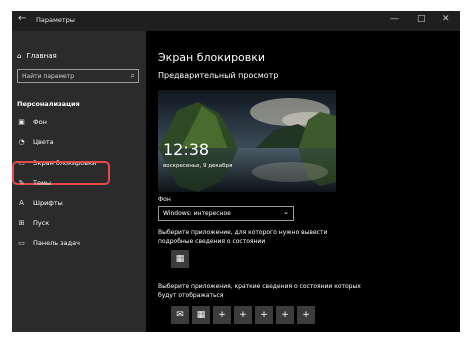 The image size is (474, 346). Describe the element at coordinates (164, 199) in the screenshot. I see `background-label: Фон` at that location.